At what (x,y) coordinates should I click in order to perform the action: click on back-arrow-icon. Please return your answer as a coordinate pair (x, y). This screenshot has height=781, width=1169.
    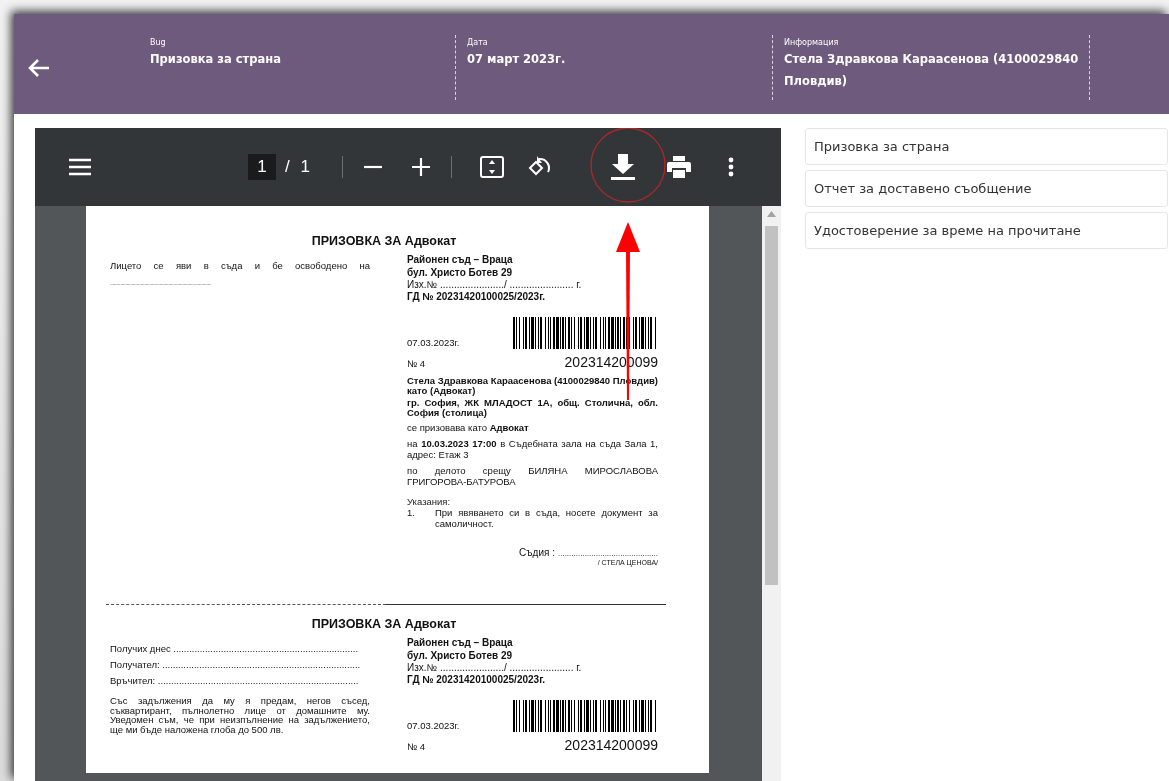
    Looking at the image, I should click on (39, 67).